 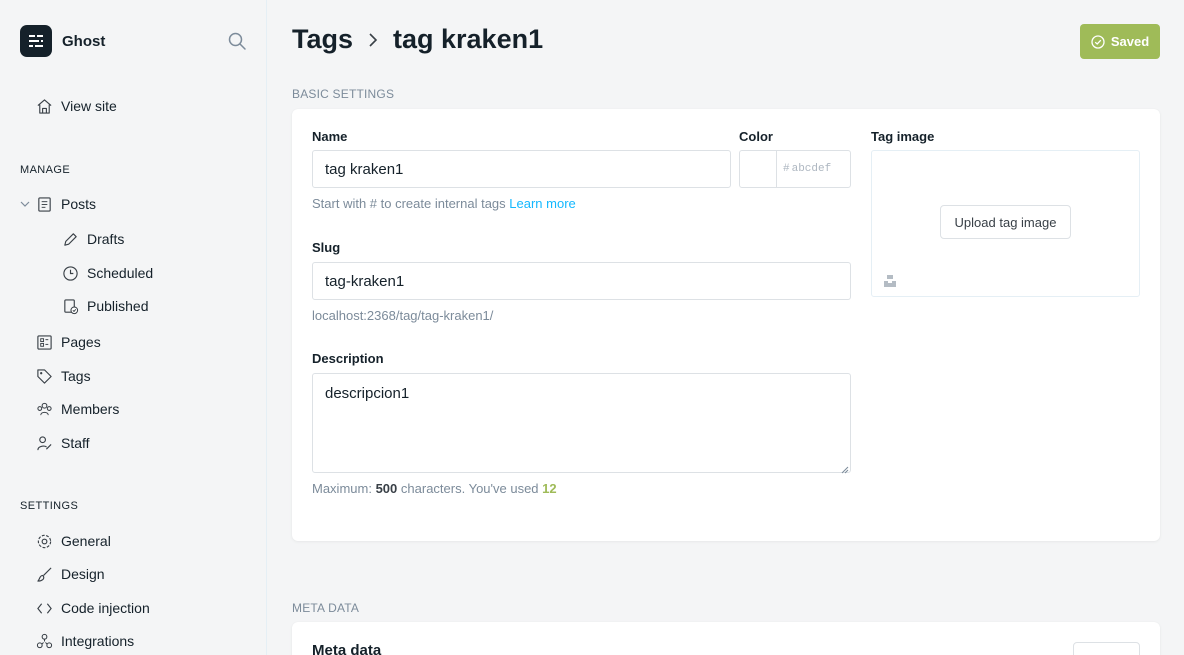 I want to click on meta-data-expand-button, so click(x=1106, y=648).